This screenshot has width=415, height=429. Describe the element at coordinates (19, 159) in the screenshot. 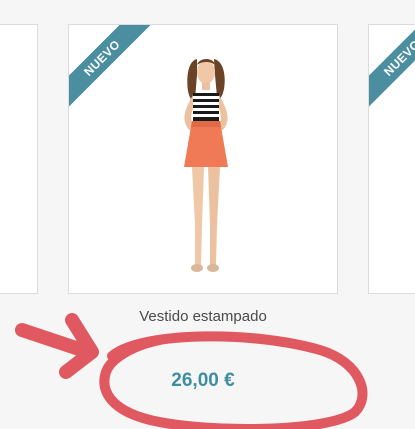

I see `product-card-left` at that location.